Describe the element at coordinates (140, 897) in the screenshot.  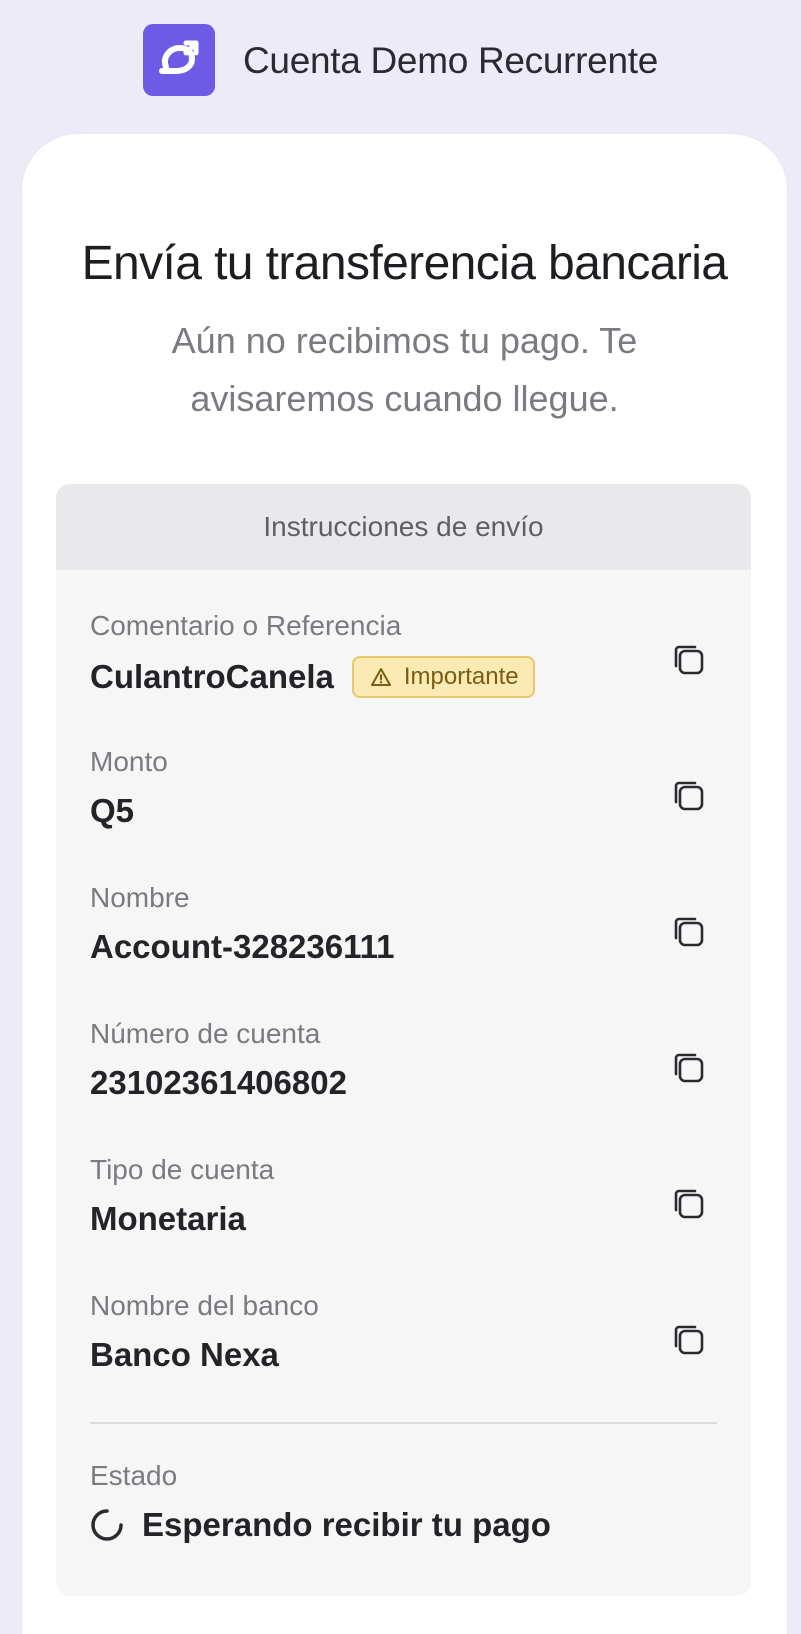
I see `name-label: Nombre` at that location.